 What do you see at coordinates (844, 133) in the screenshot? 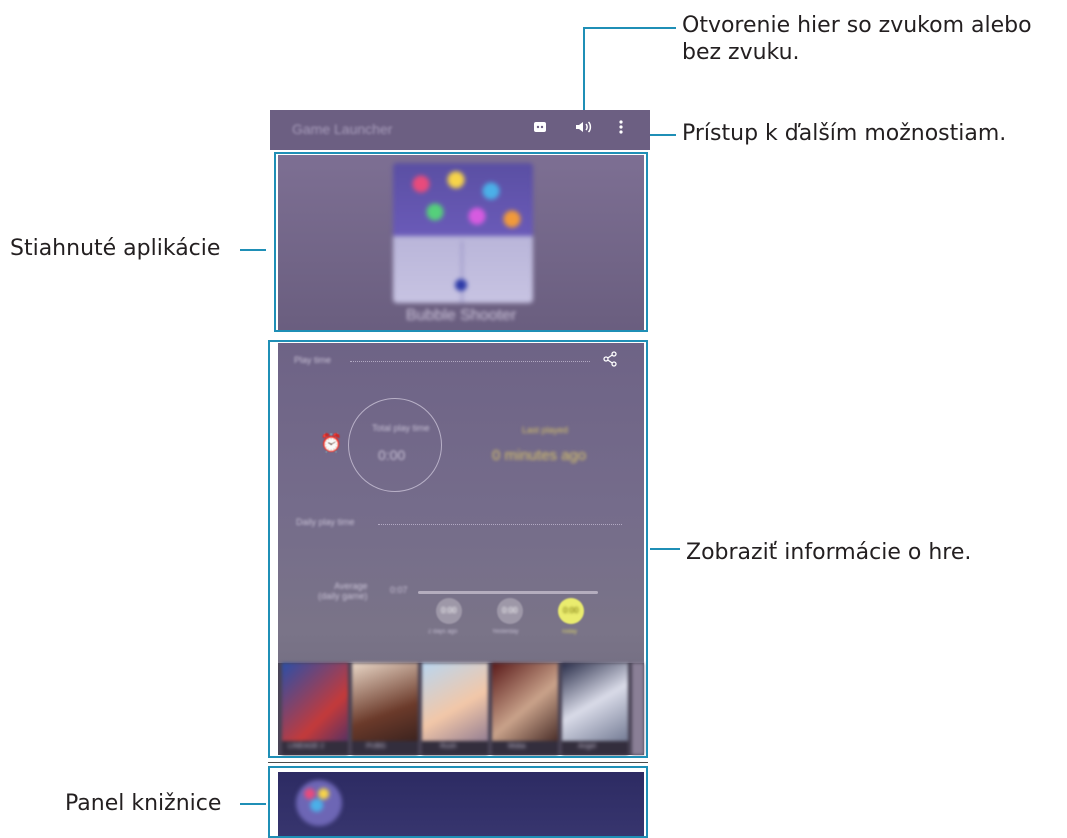
I see `callout-more-options: Prístup k ďalším možnostiam.` at bounding box center [844, 133].